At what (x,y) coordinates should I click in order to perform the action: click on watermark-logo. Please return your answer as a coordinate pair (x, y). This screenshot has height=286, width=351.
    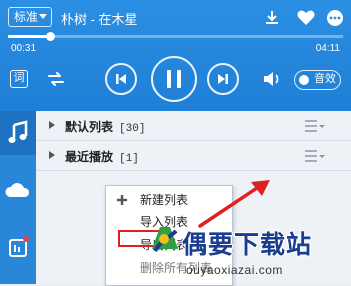
    Looking at the image, I should click on (165, 240).